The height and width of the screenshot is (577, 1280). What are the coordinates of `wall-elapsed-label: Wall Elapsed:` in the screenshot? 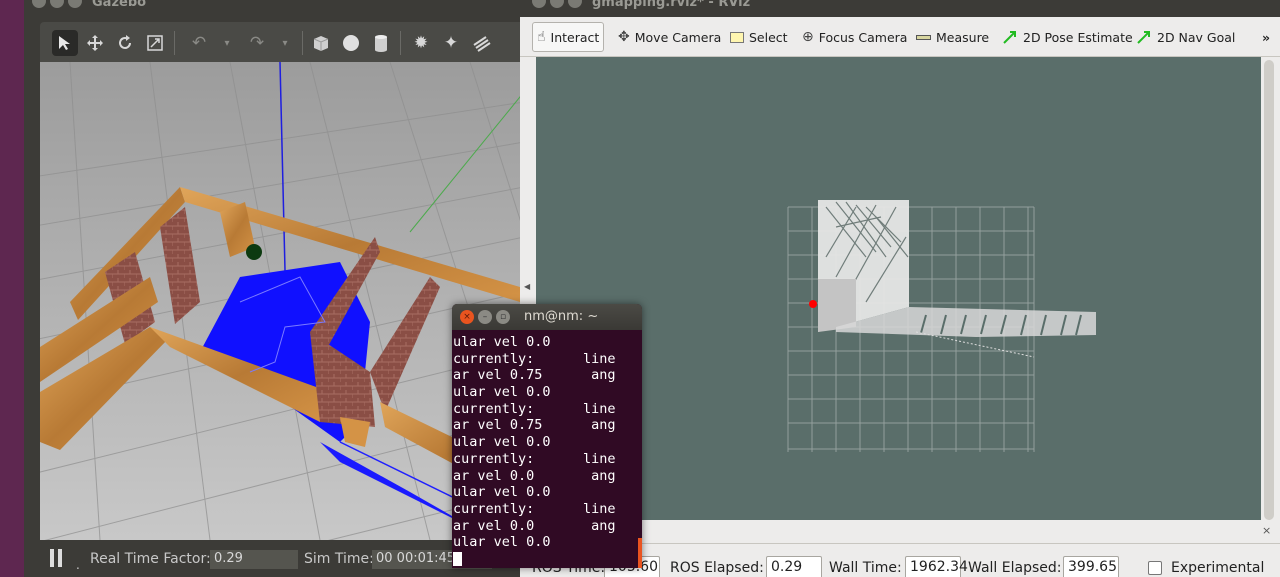 It's located at (1015, 568).